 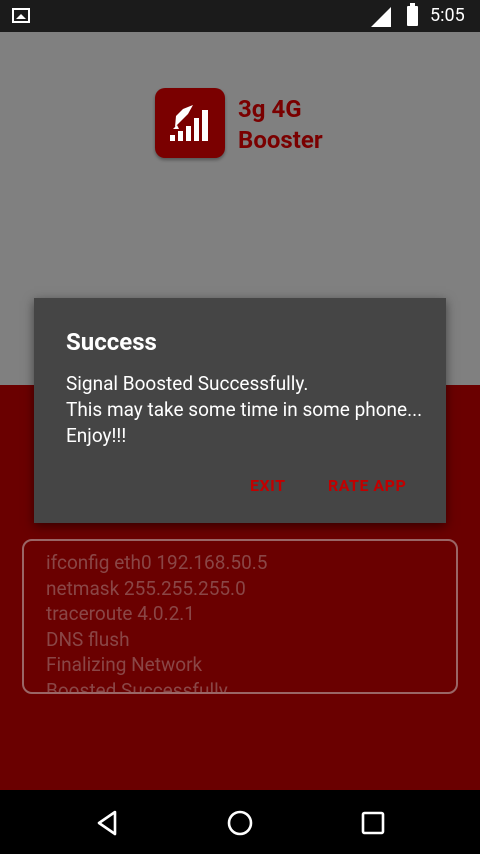 What do you see at coordinates (157, 562) in the screenshot?
I see `log-line: ifconfig eth0 192.168.50.5` at bounding box center [157, 562].